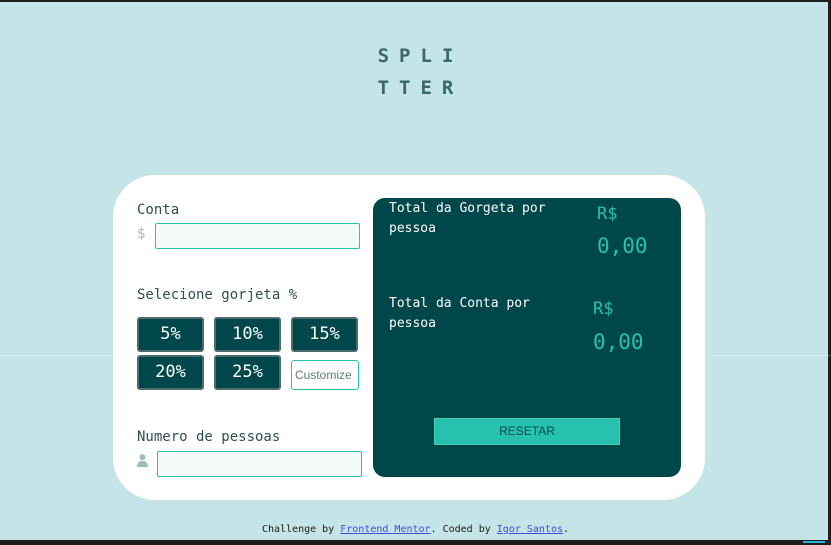 The image size is (831, 545). I want to click on tip-25-button: 25%, so click(247, 372).